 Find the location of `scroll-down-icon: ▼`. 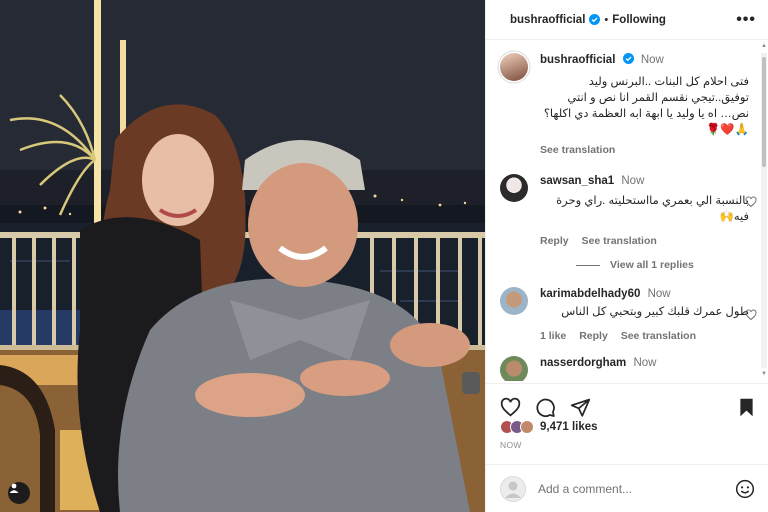

scroll-down-icon: ▼ is located at coordinates (764, 374).